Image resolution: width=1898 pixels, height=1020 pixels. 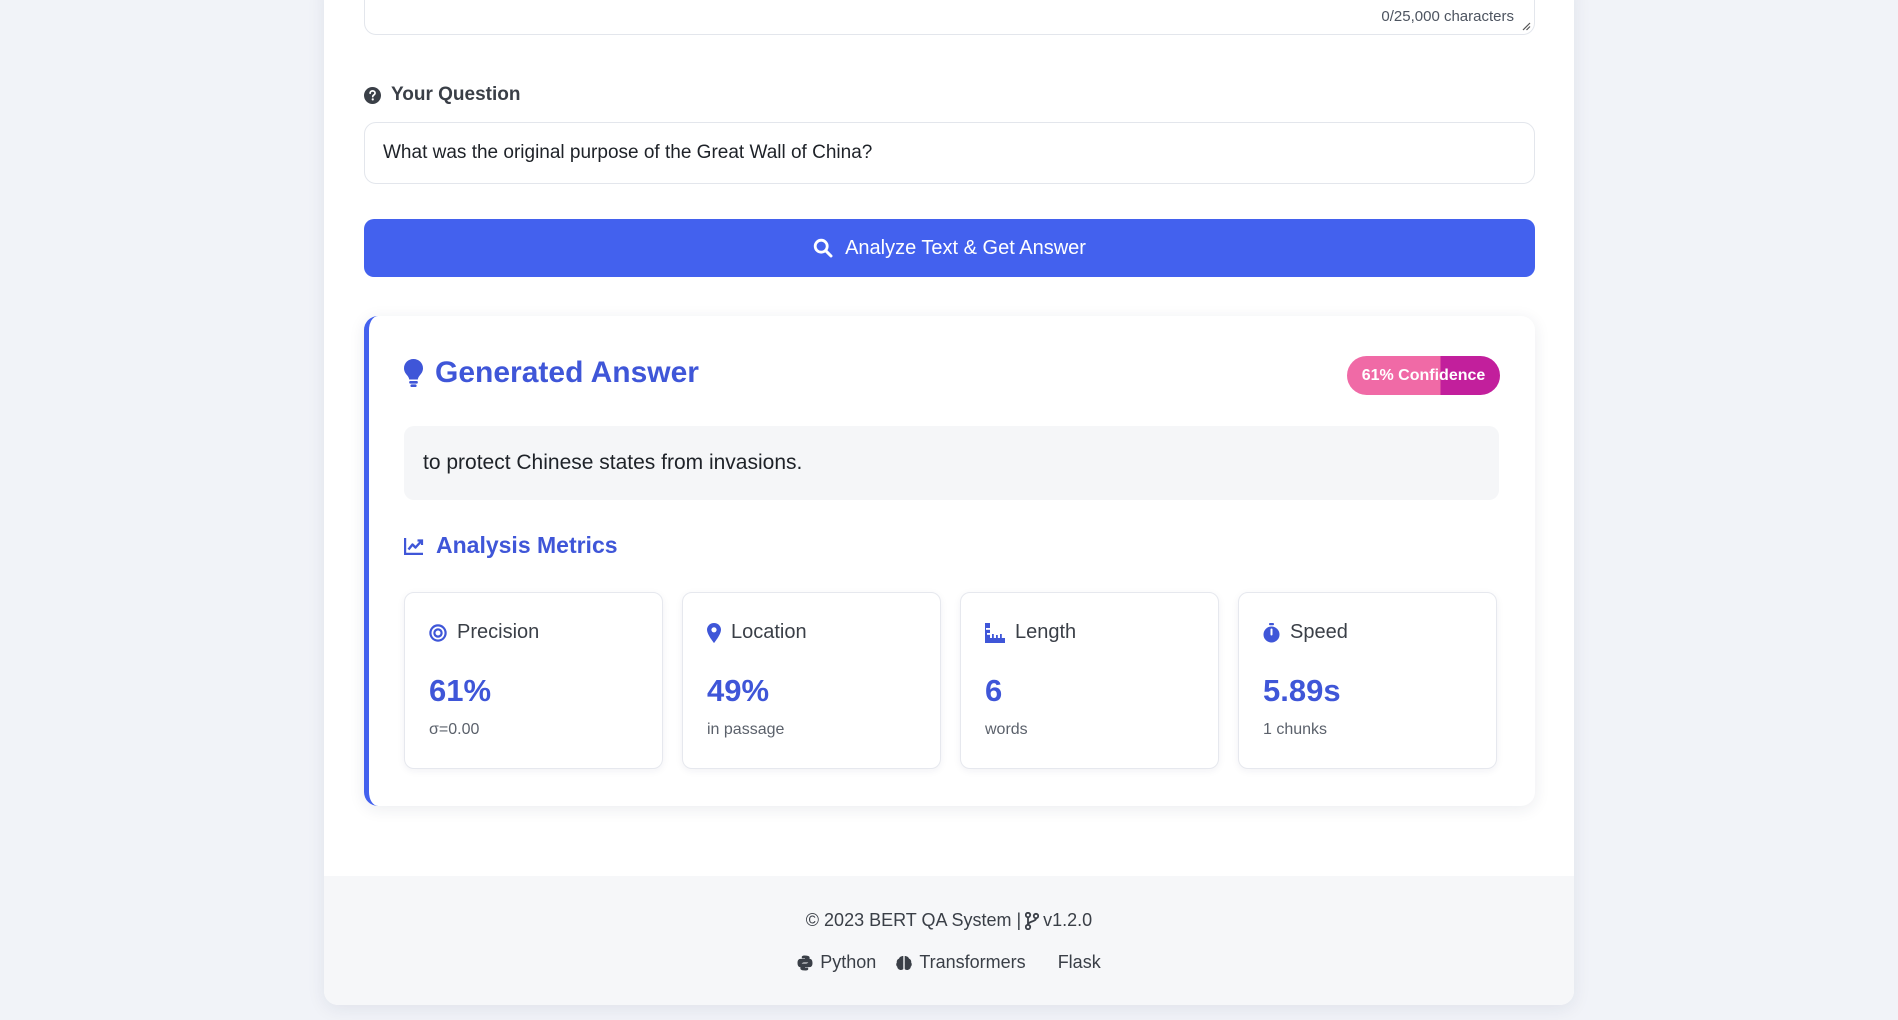 What do you see at coordinates (714, 632) in the screenshot?
I see `map-pin-icon` at bounding box center [714, 632].